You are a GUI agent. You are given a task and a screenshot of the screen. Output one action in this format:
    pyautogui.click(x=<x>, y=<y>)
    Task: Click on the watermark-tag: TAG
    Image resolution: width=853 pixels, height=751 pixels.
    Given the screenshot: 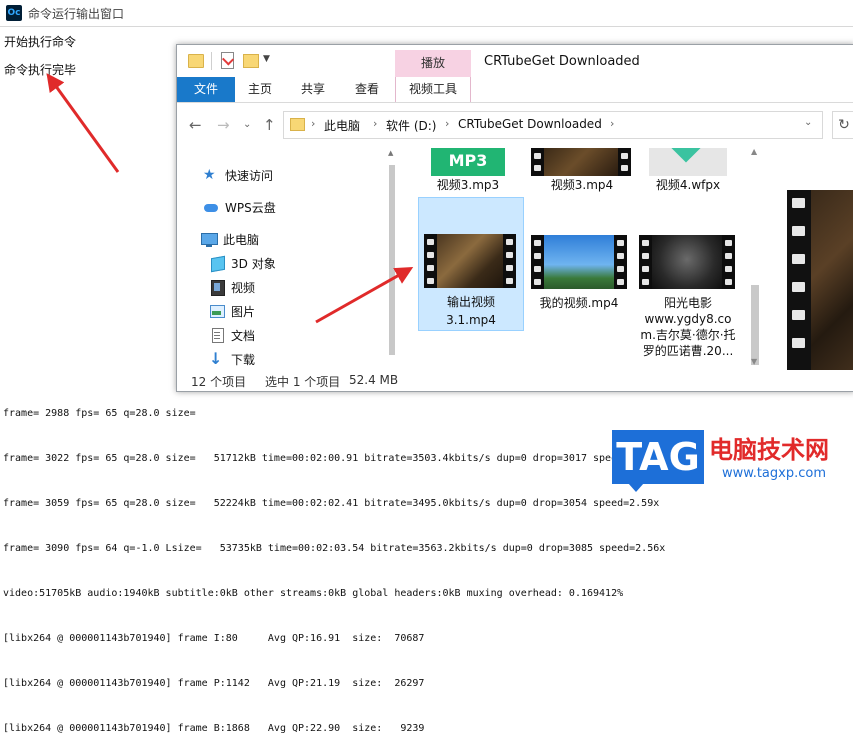 What is the action you would take?
    pyautogui.click(x=658, y=461)
    